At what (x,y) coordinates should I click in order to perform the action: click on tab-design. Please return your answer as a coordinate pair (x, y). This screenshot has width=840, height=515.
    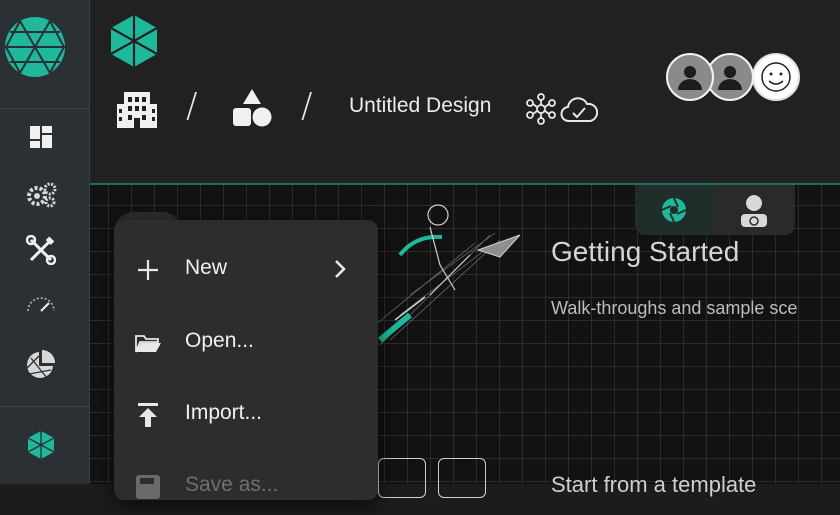
    Looking at the image, I should click on (674, 210).